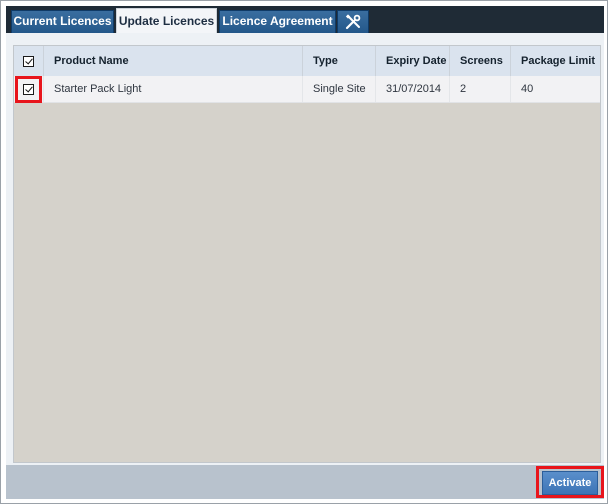  Describe the element at coordinates (555, 61) in the screenshot. I see `column-header-package-limit: Package Limit` at that location.